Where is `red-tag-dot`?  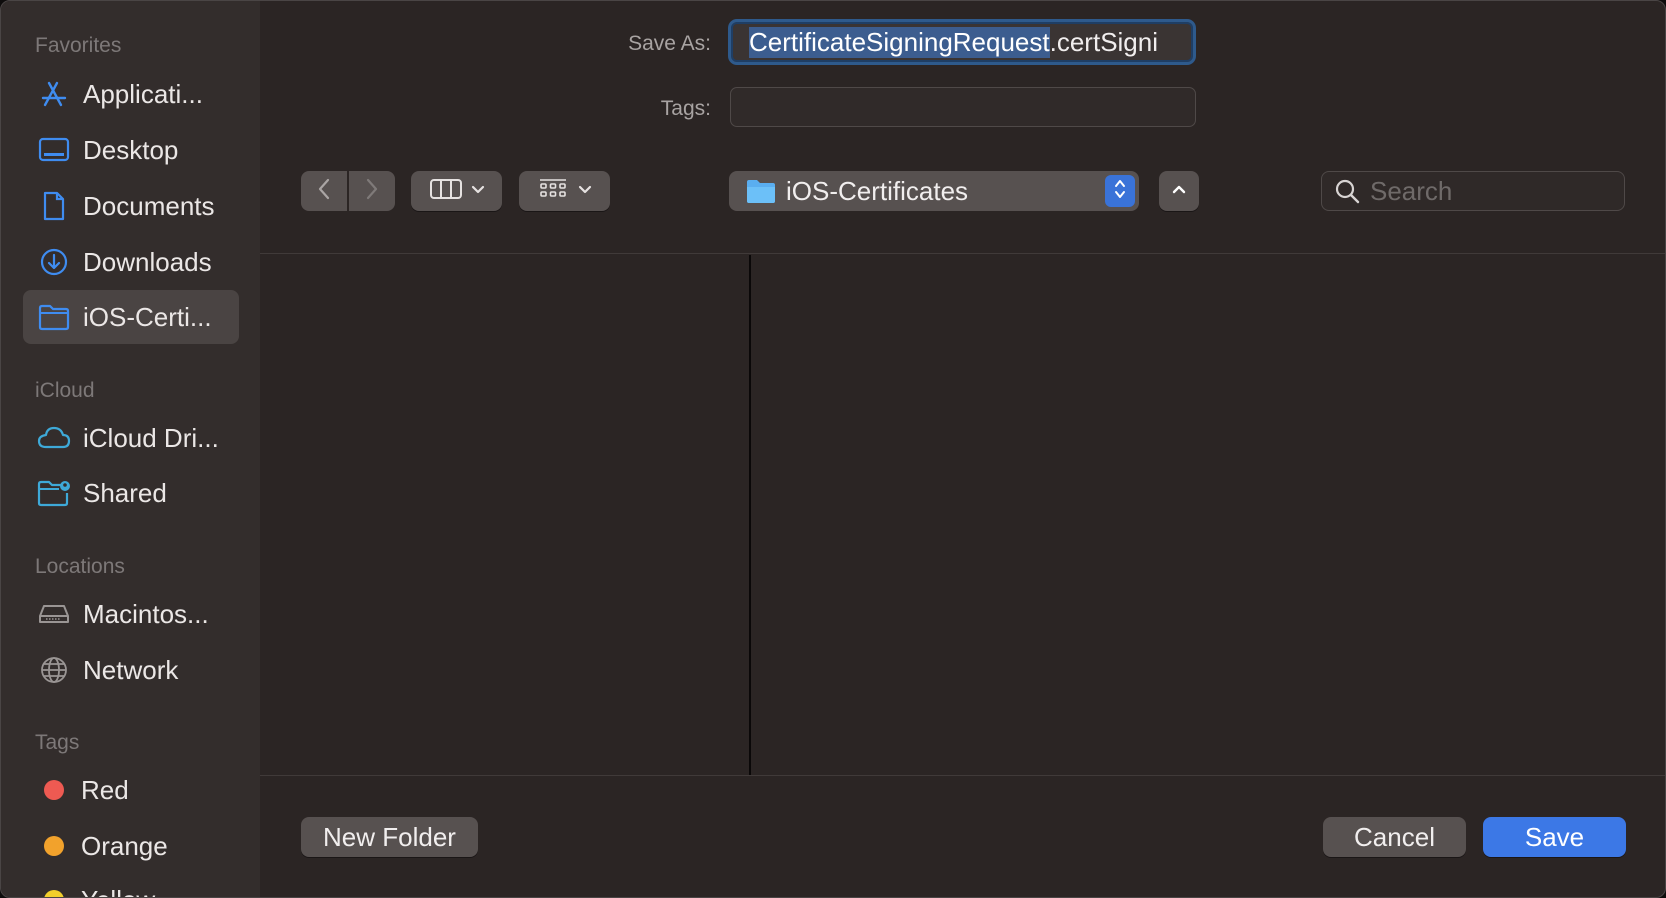
red-tag-dot is located at coordinates (54, 790).